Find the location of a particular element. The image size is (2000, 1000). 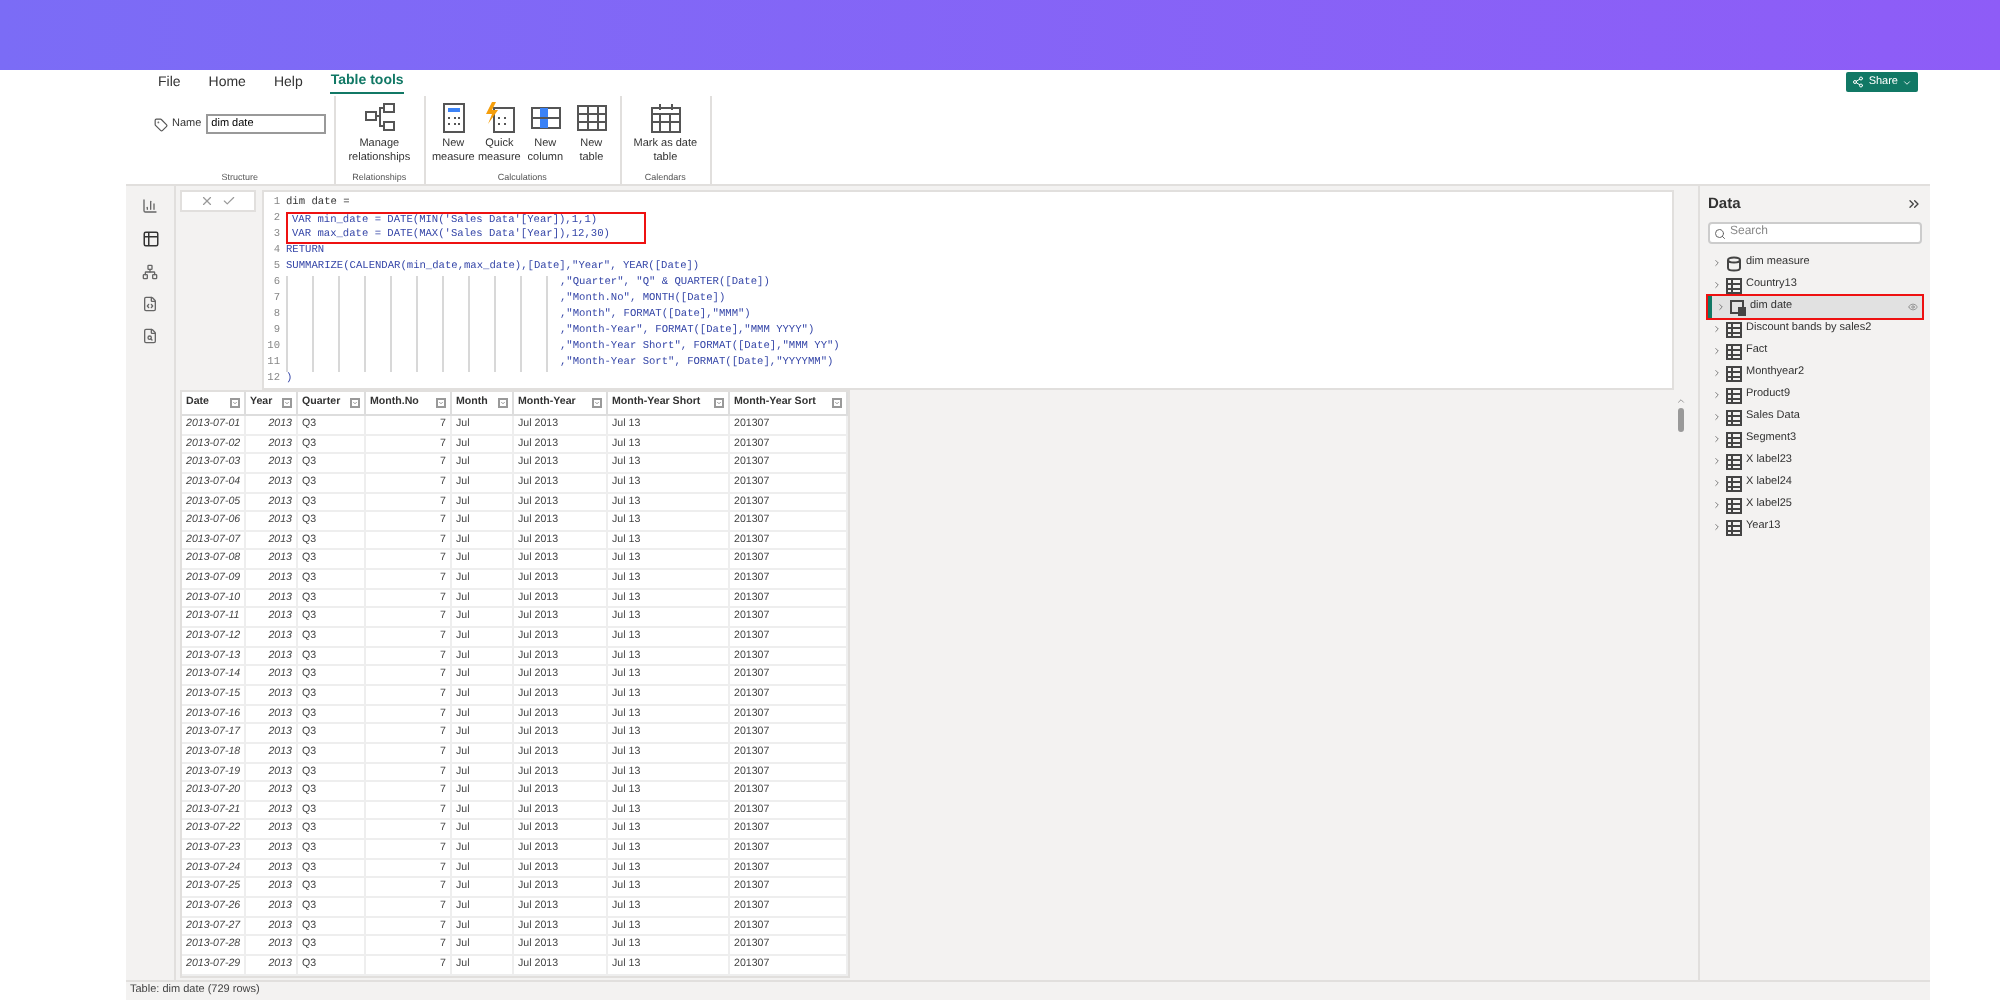

model-view-icon is located at coordinates (150, 272).